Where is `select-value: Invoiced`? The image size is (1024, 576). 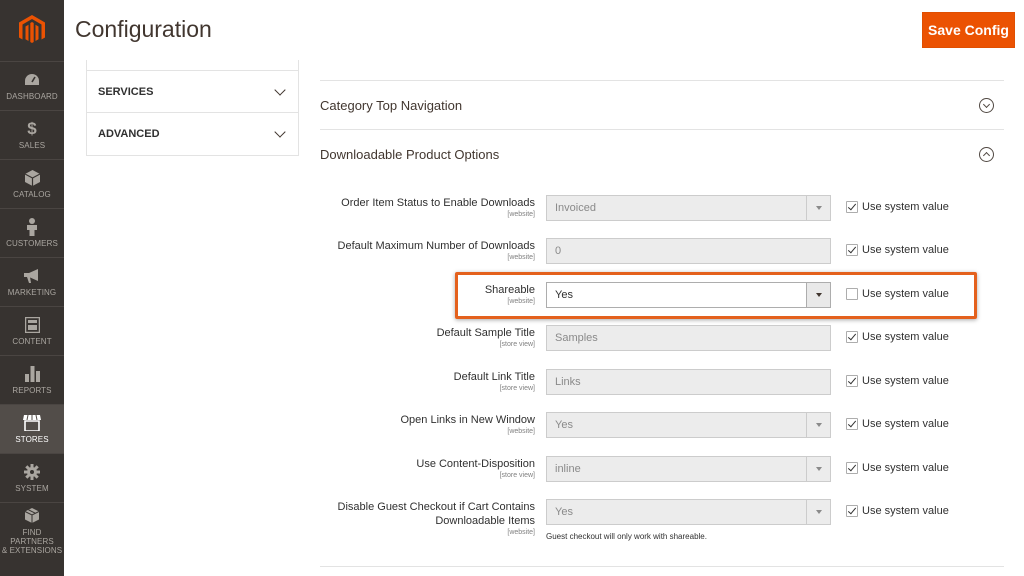 select-value: Invoiced is located at coordinates (575, 208).